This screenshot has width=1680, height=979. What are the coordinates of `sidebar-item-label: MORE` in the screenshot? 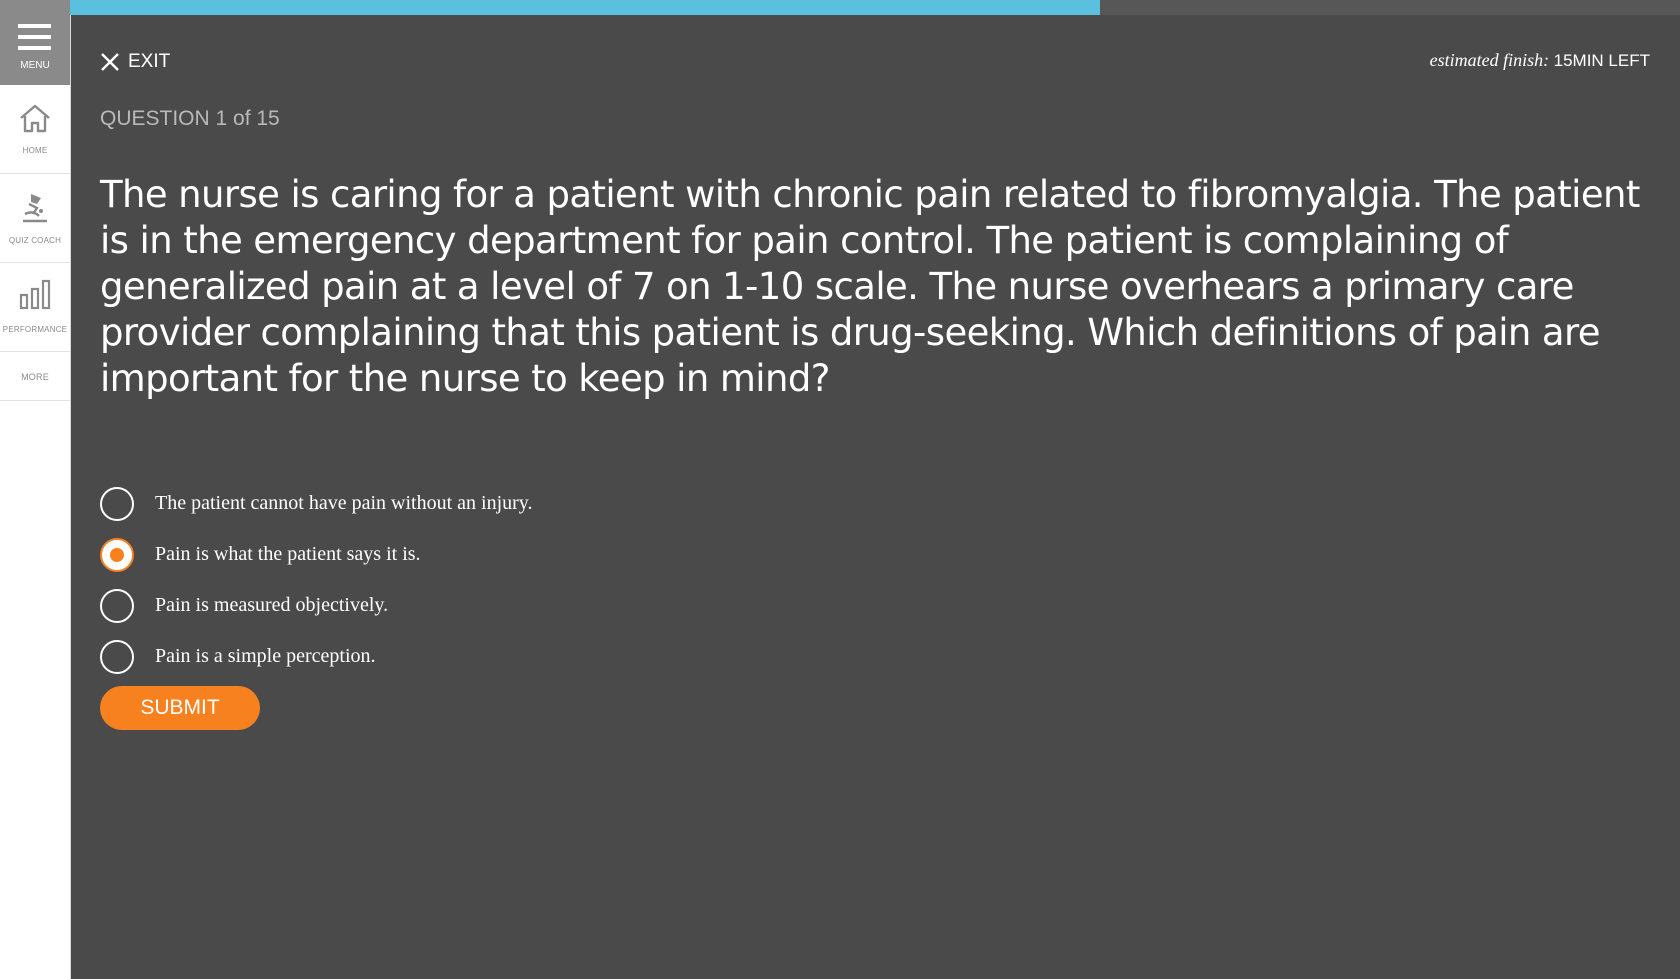 It's located at (35, 377).